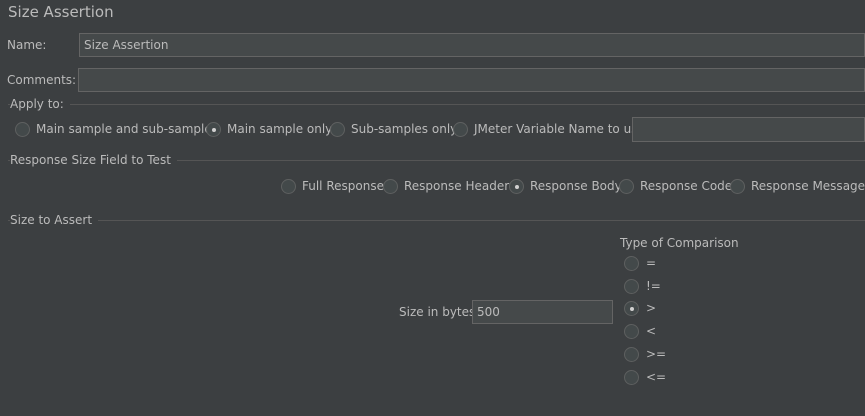 Image resolution: width=865 pixels, height=416 pixels. I want to click on name-label: Name:, so click(27, 45).